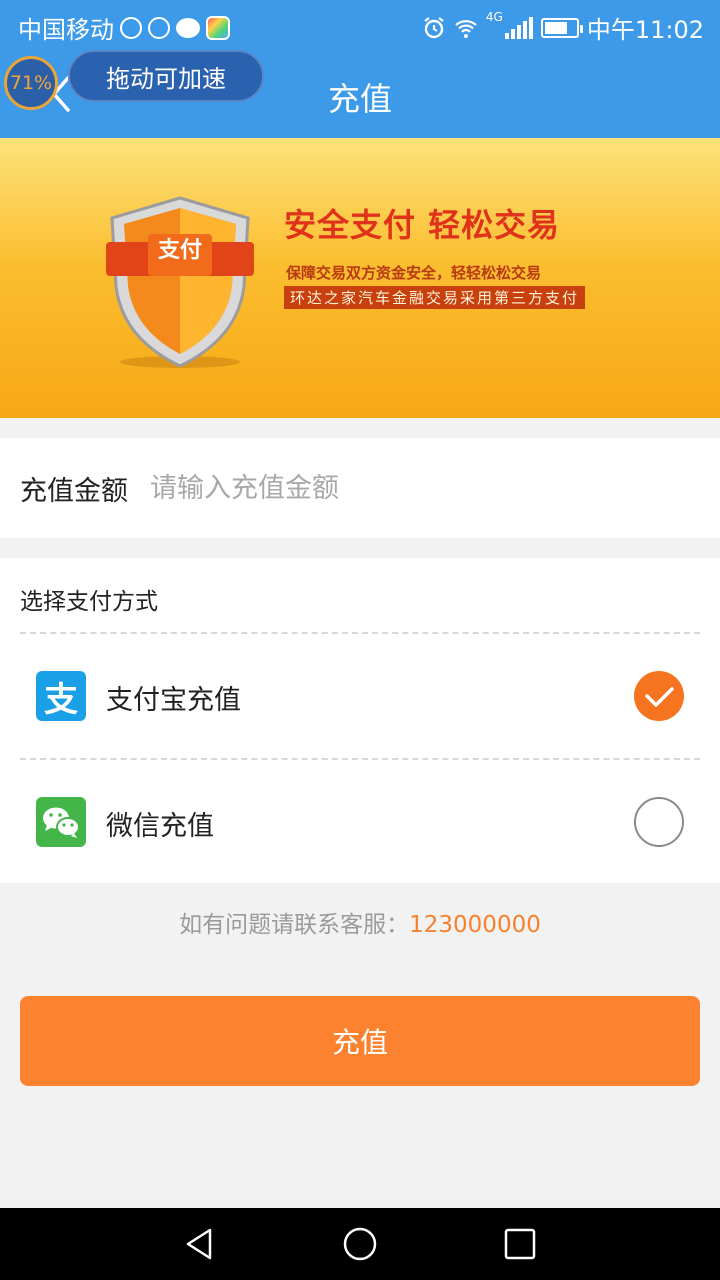  Describe the element at coordinates (188, 27) in the screenshot. I see `chat-icon` at that location.